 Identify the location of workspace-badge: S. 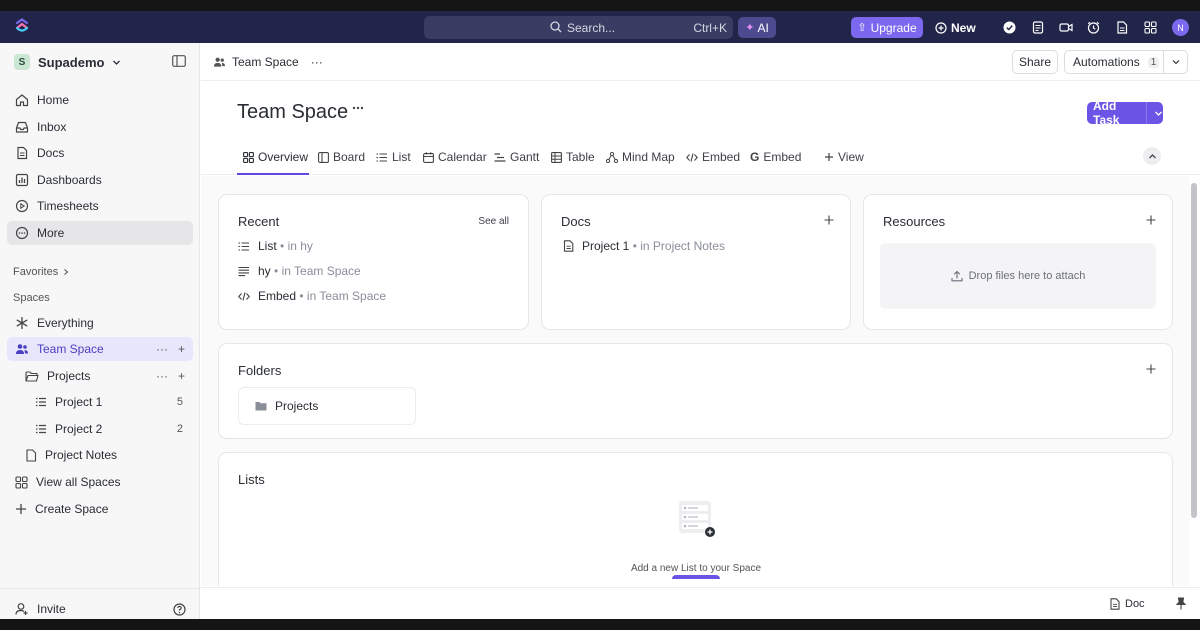
(22, 62).